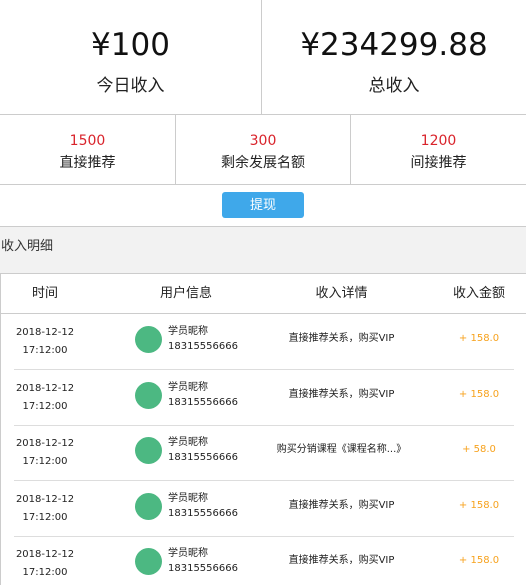  What do you see at coordinates (44, 293) in the screenshot?
I see `header-time: 时间` at bounding box center [44, 293].